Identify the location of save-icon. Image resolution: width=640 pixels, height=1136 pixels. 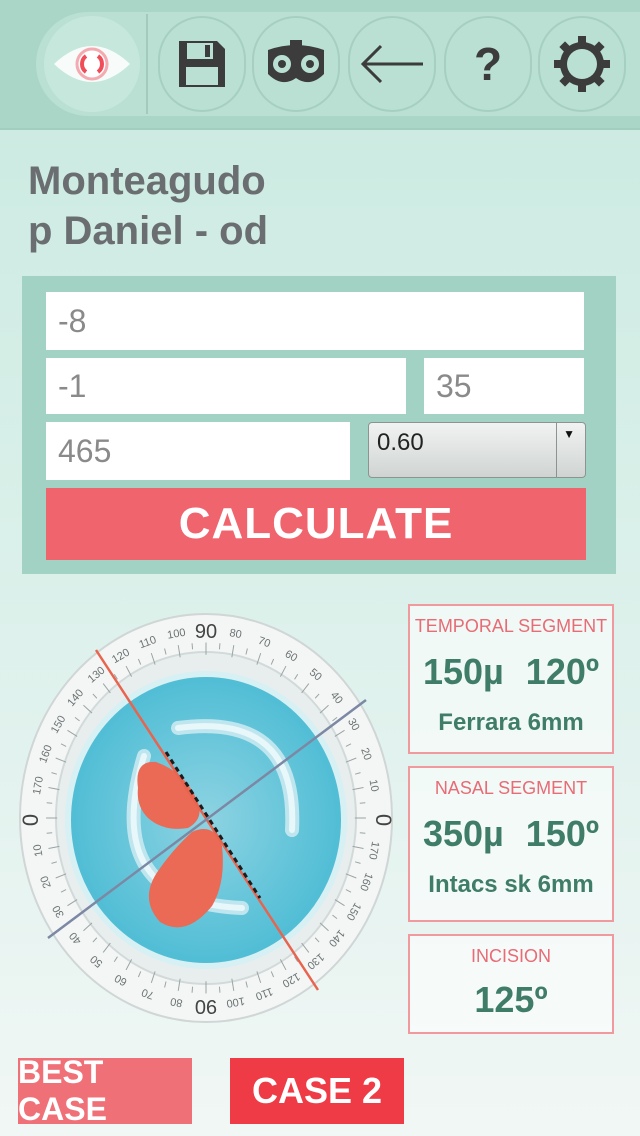
(202, 64).